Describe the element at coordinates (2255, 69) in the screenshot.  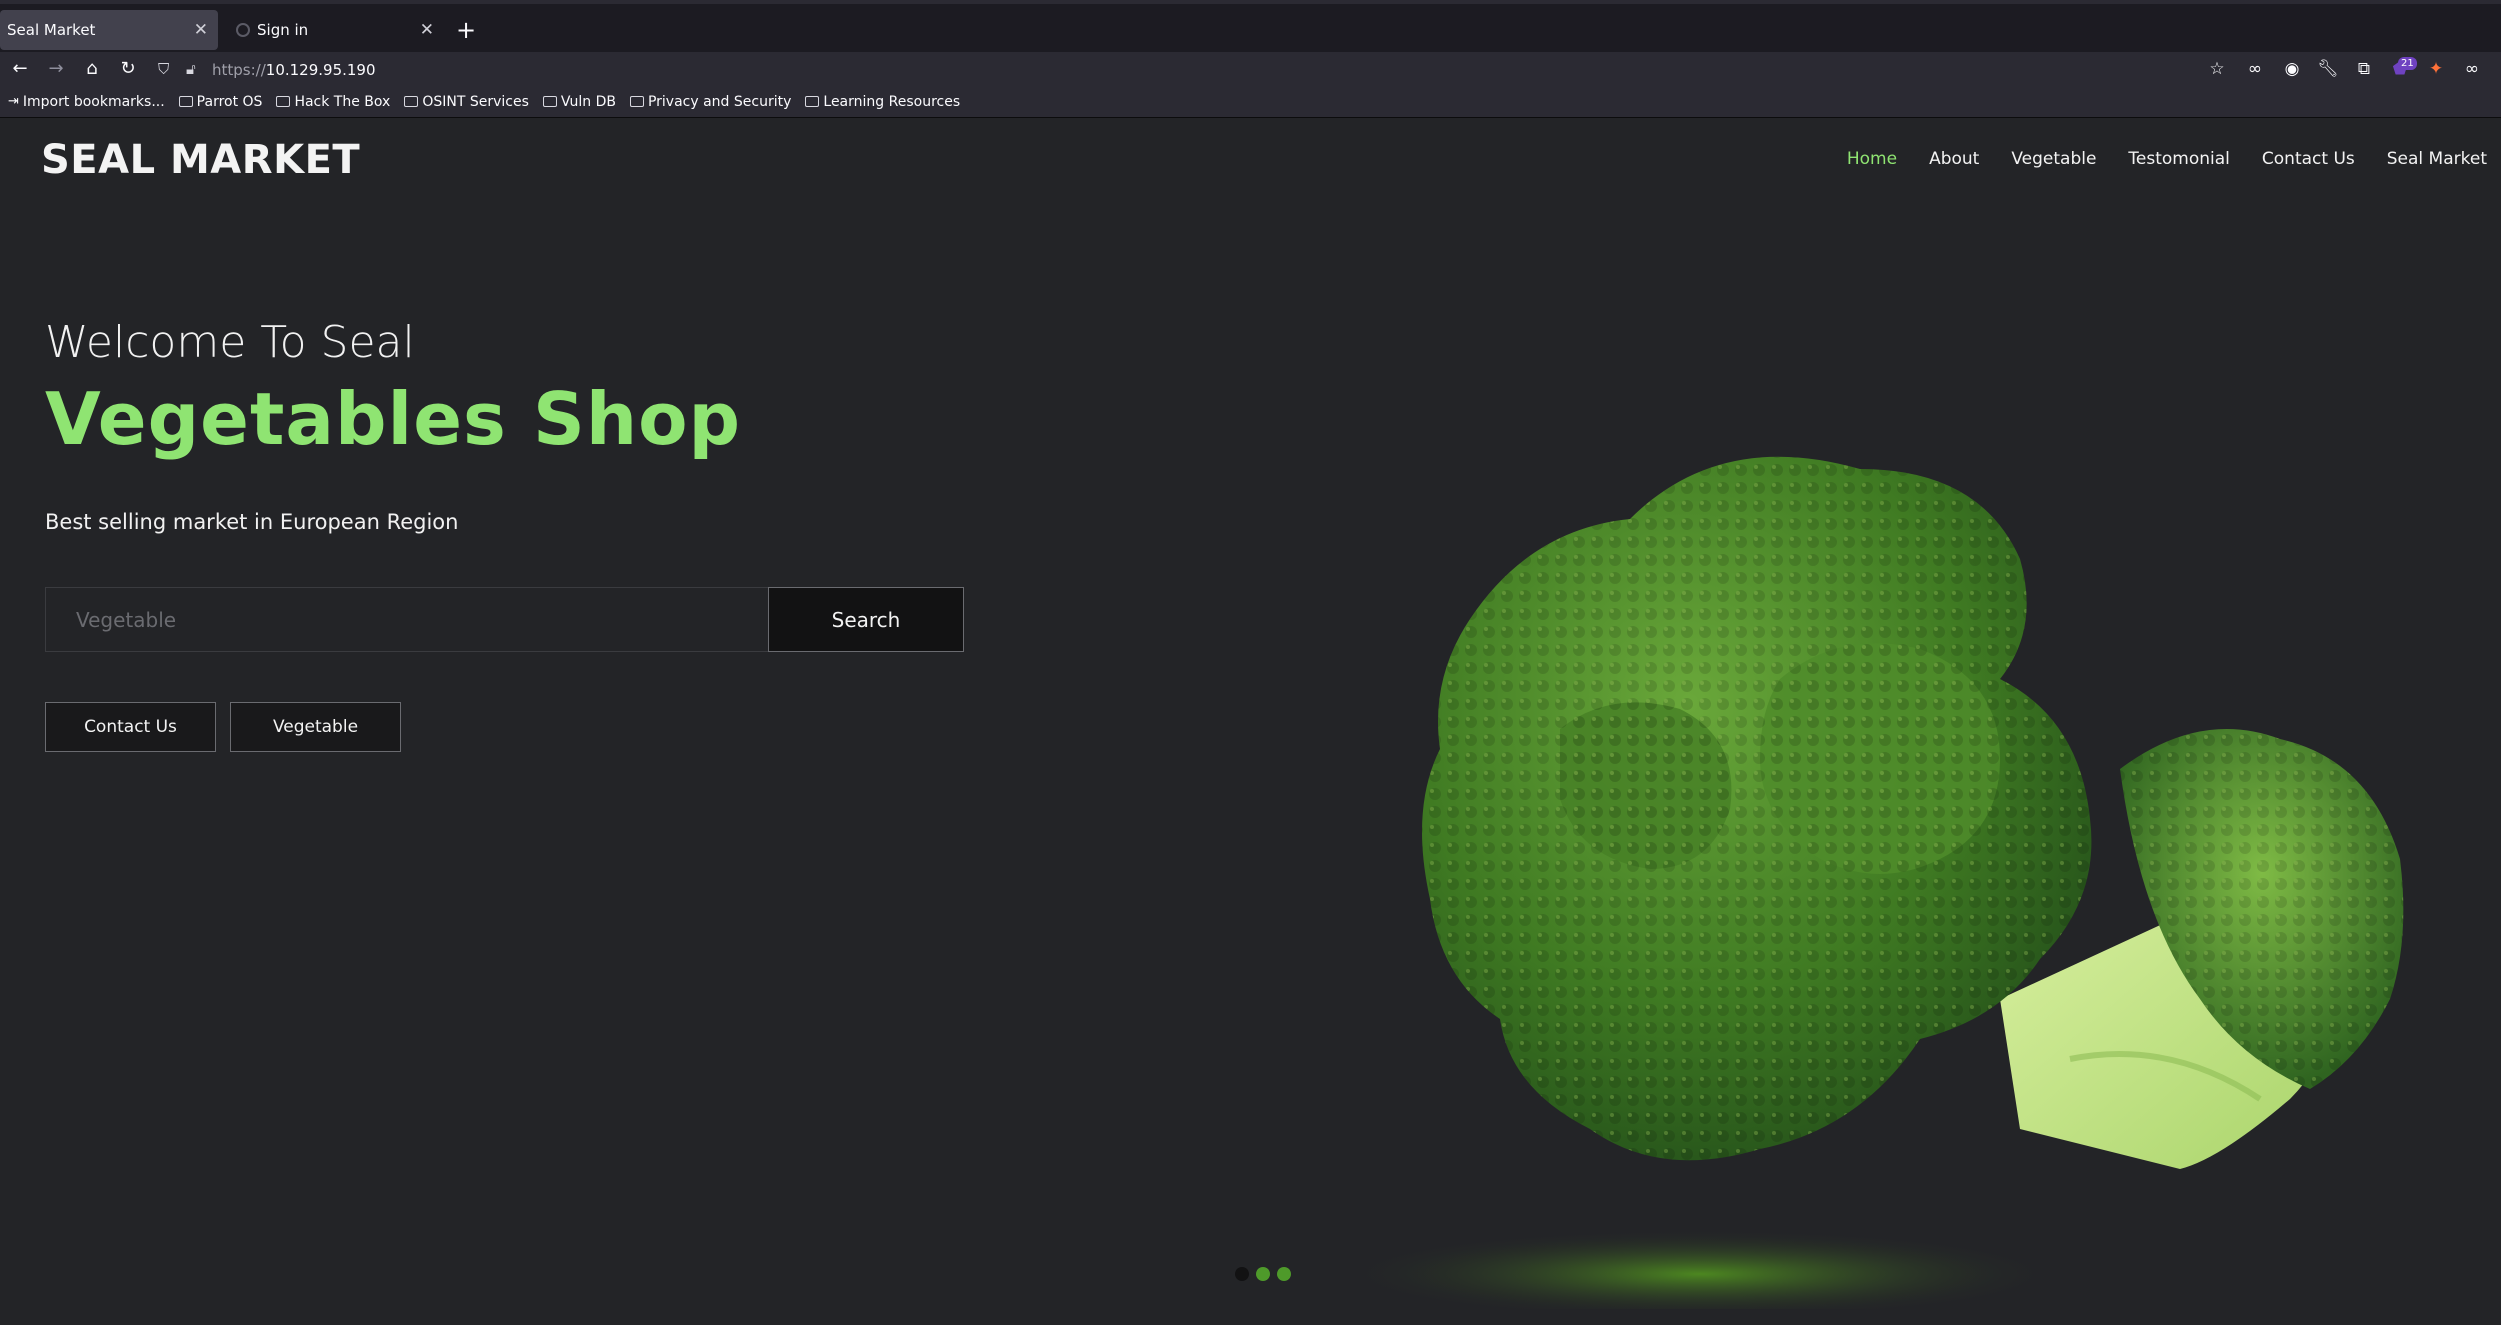
I see `private-mask-icon: ∞` at that location.